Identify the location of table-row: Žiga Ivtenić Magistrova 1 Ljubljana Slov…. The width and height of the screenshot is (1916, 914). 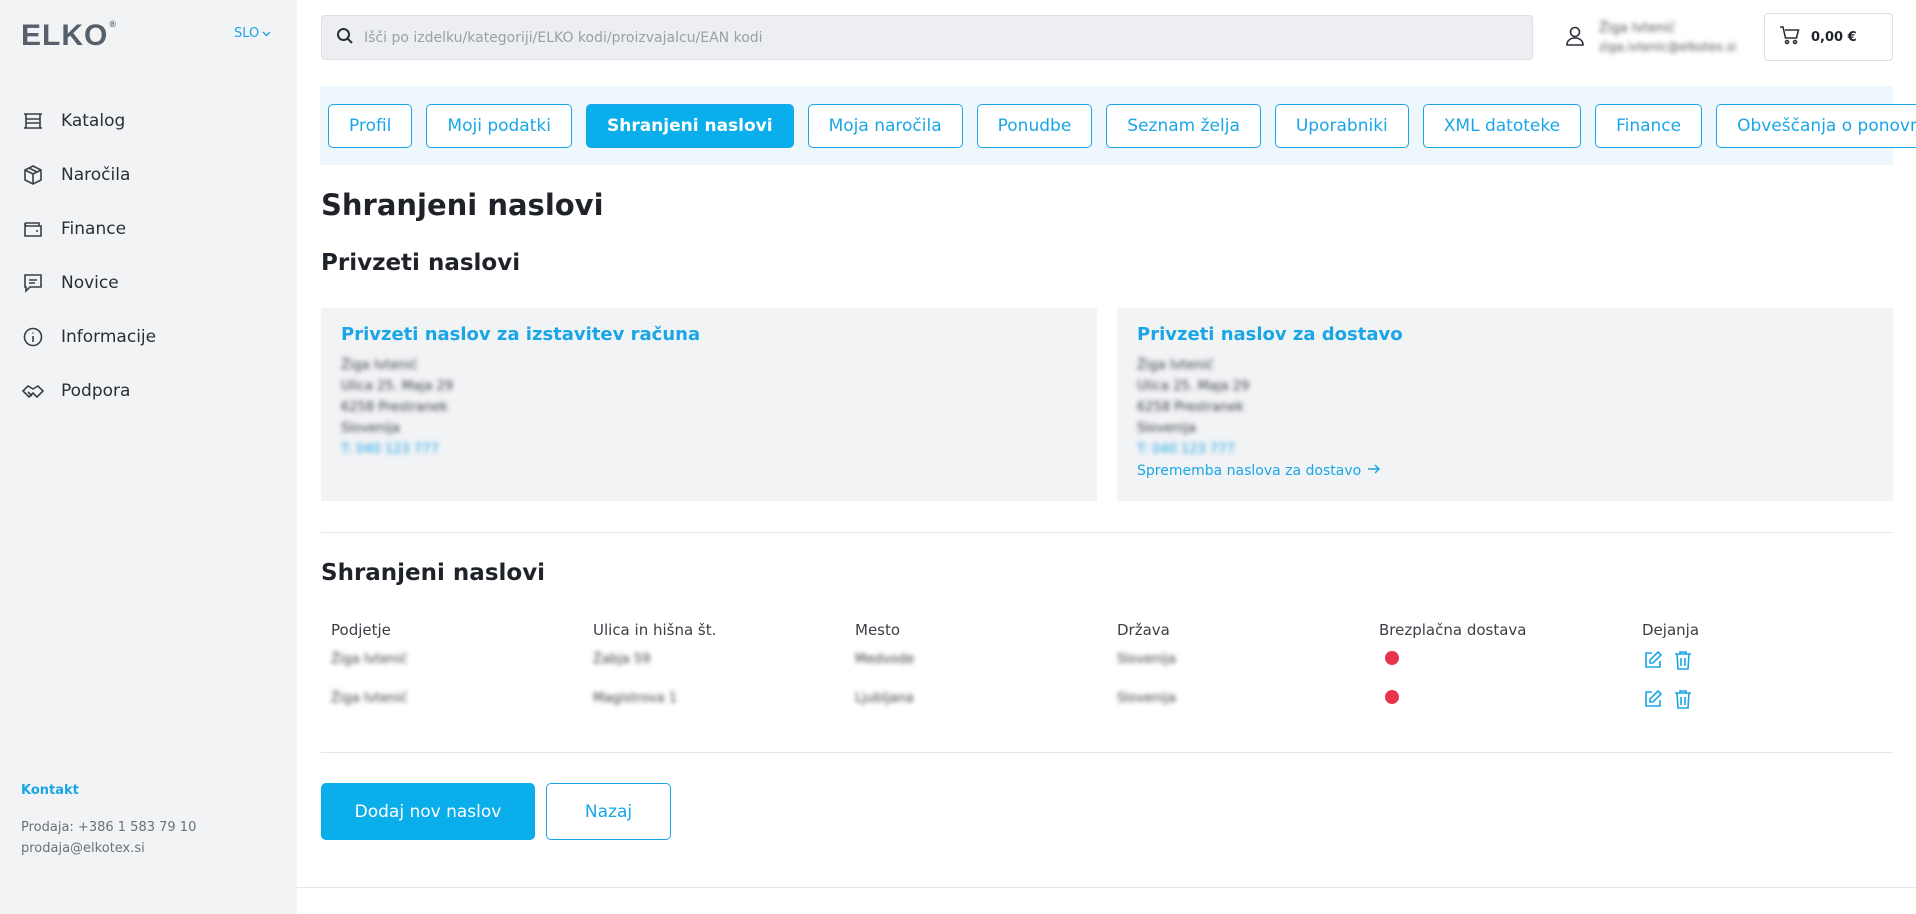
(1107, 698).